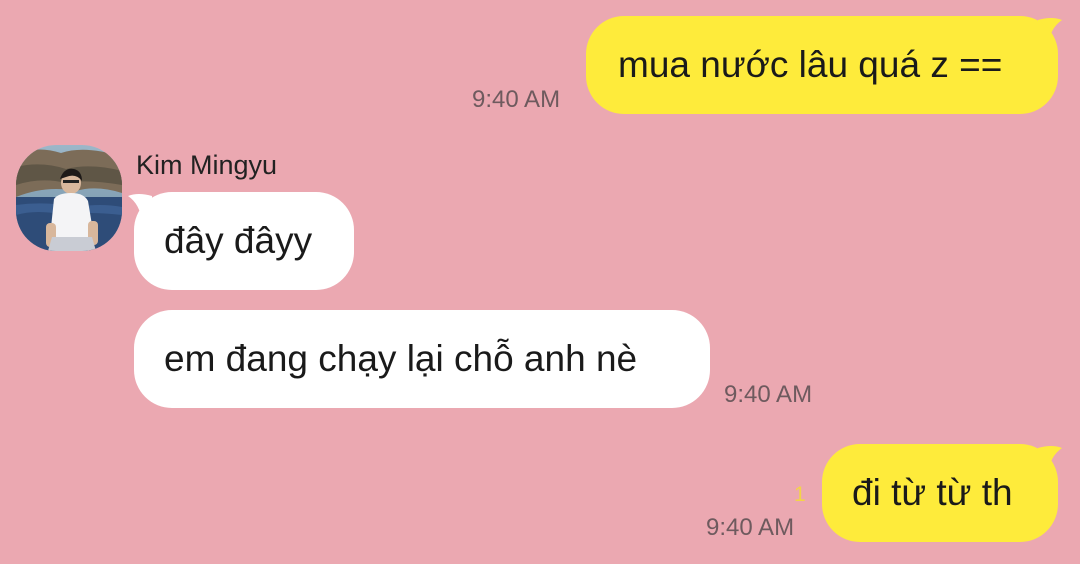  Describe the element at coordinates (401, 358) in the screenshot. I see `message-text: em đang chạy lại chỗ anh nè` at that location.